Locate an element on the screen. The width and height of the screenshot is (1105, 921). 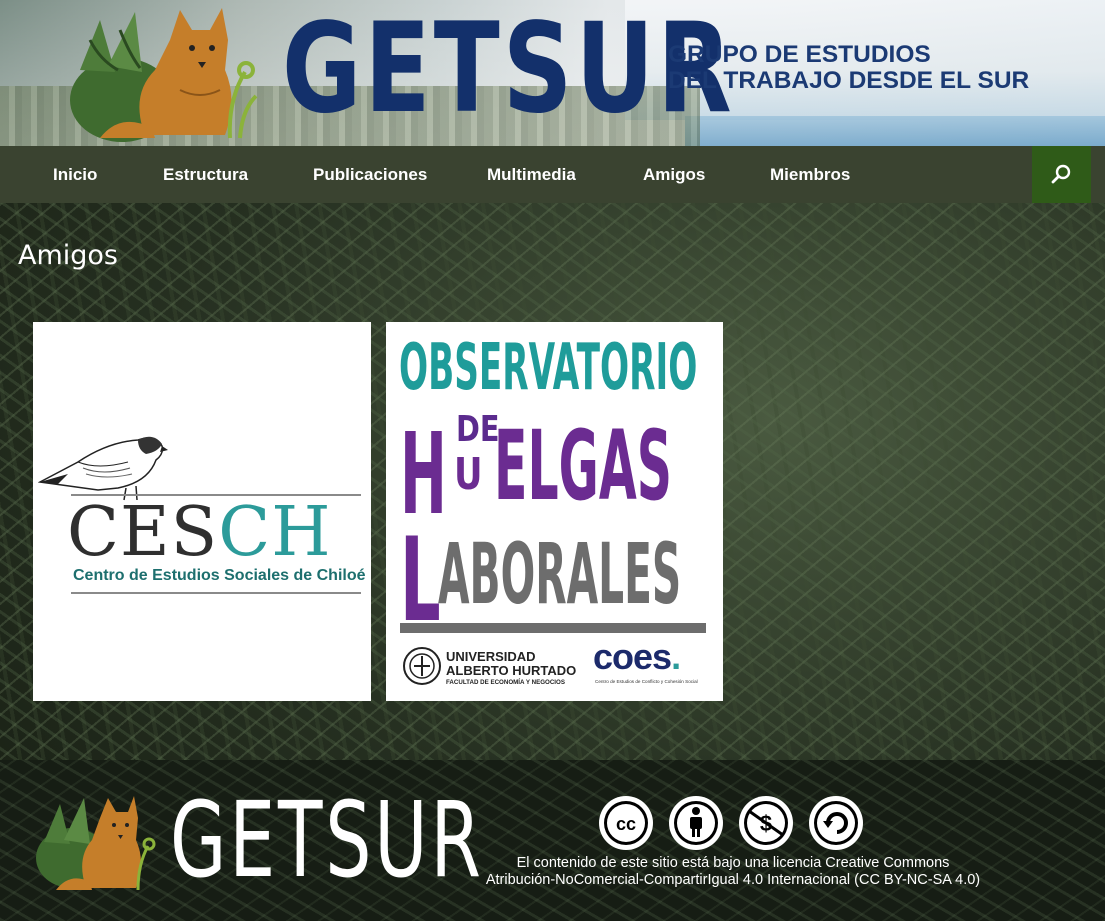
uah-line-1: UNIVERSIDAD is located at coordinates (491, 656).